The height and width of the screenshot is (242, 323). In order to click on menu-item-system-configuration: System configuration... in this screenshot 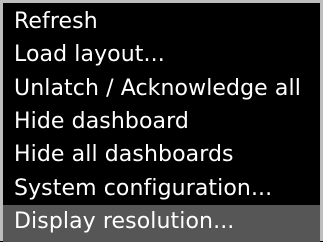, I will do `click(161, 188)`.